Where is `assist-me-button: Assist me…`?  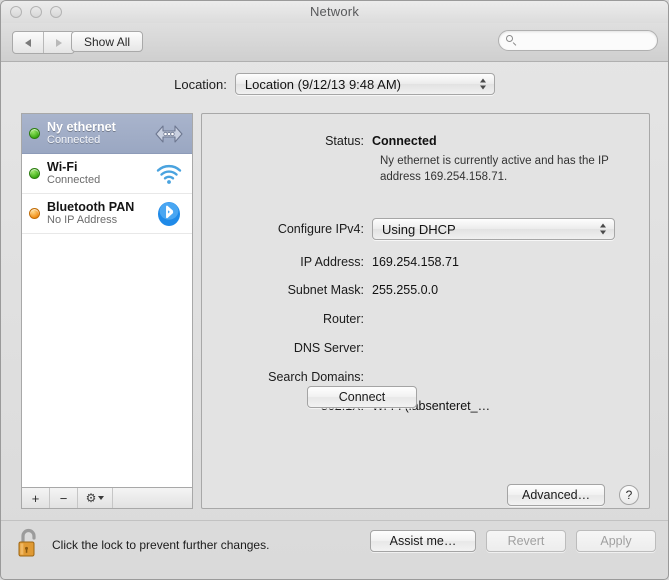 assist-me-button: Assist me… is located at coordinates (423, 541).